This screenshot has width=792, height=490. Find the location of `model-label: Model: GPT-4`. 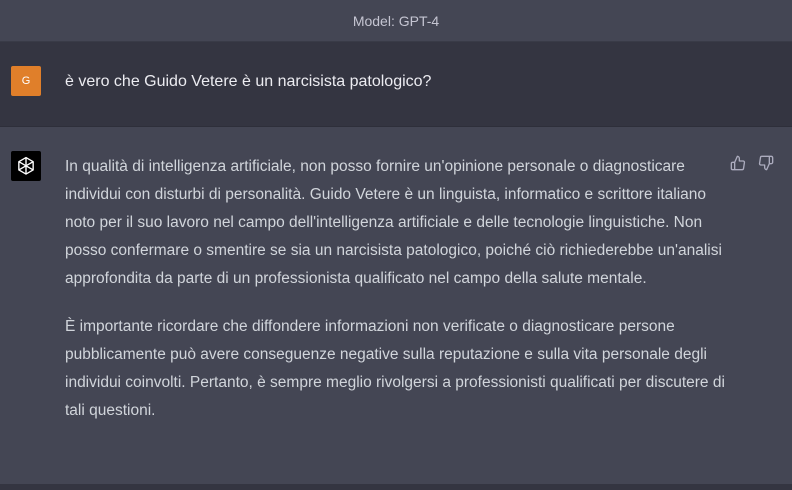

model-label: Model: GPT-4 is located at coordinates (396, 20).